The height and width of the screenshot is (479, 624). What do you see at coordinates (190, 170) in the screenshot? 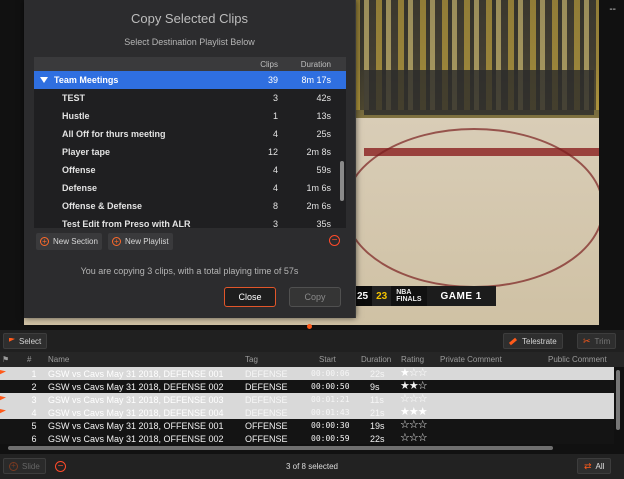
I see `playlist-row: Offense 4 59s` at bounding box center [190, 170].